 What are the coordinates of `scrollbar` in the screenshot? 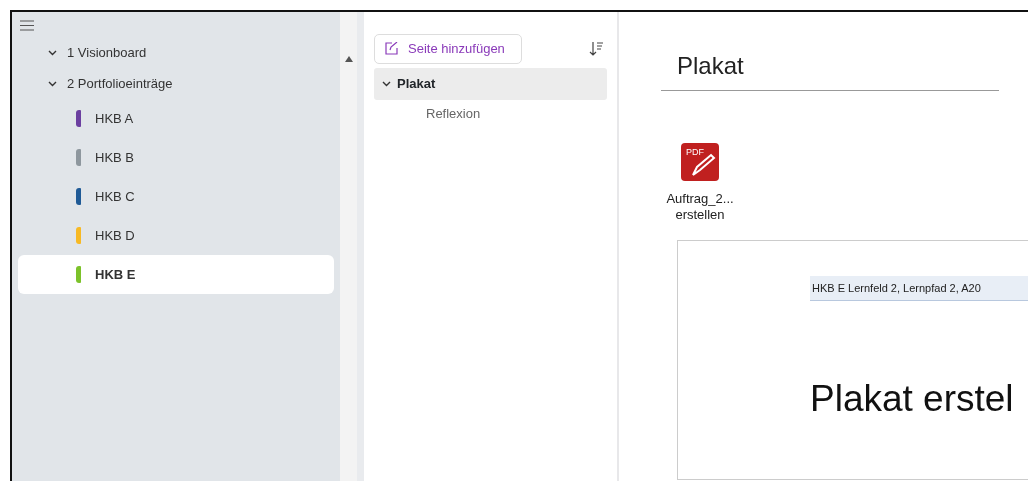 It's located at (352, 246).